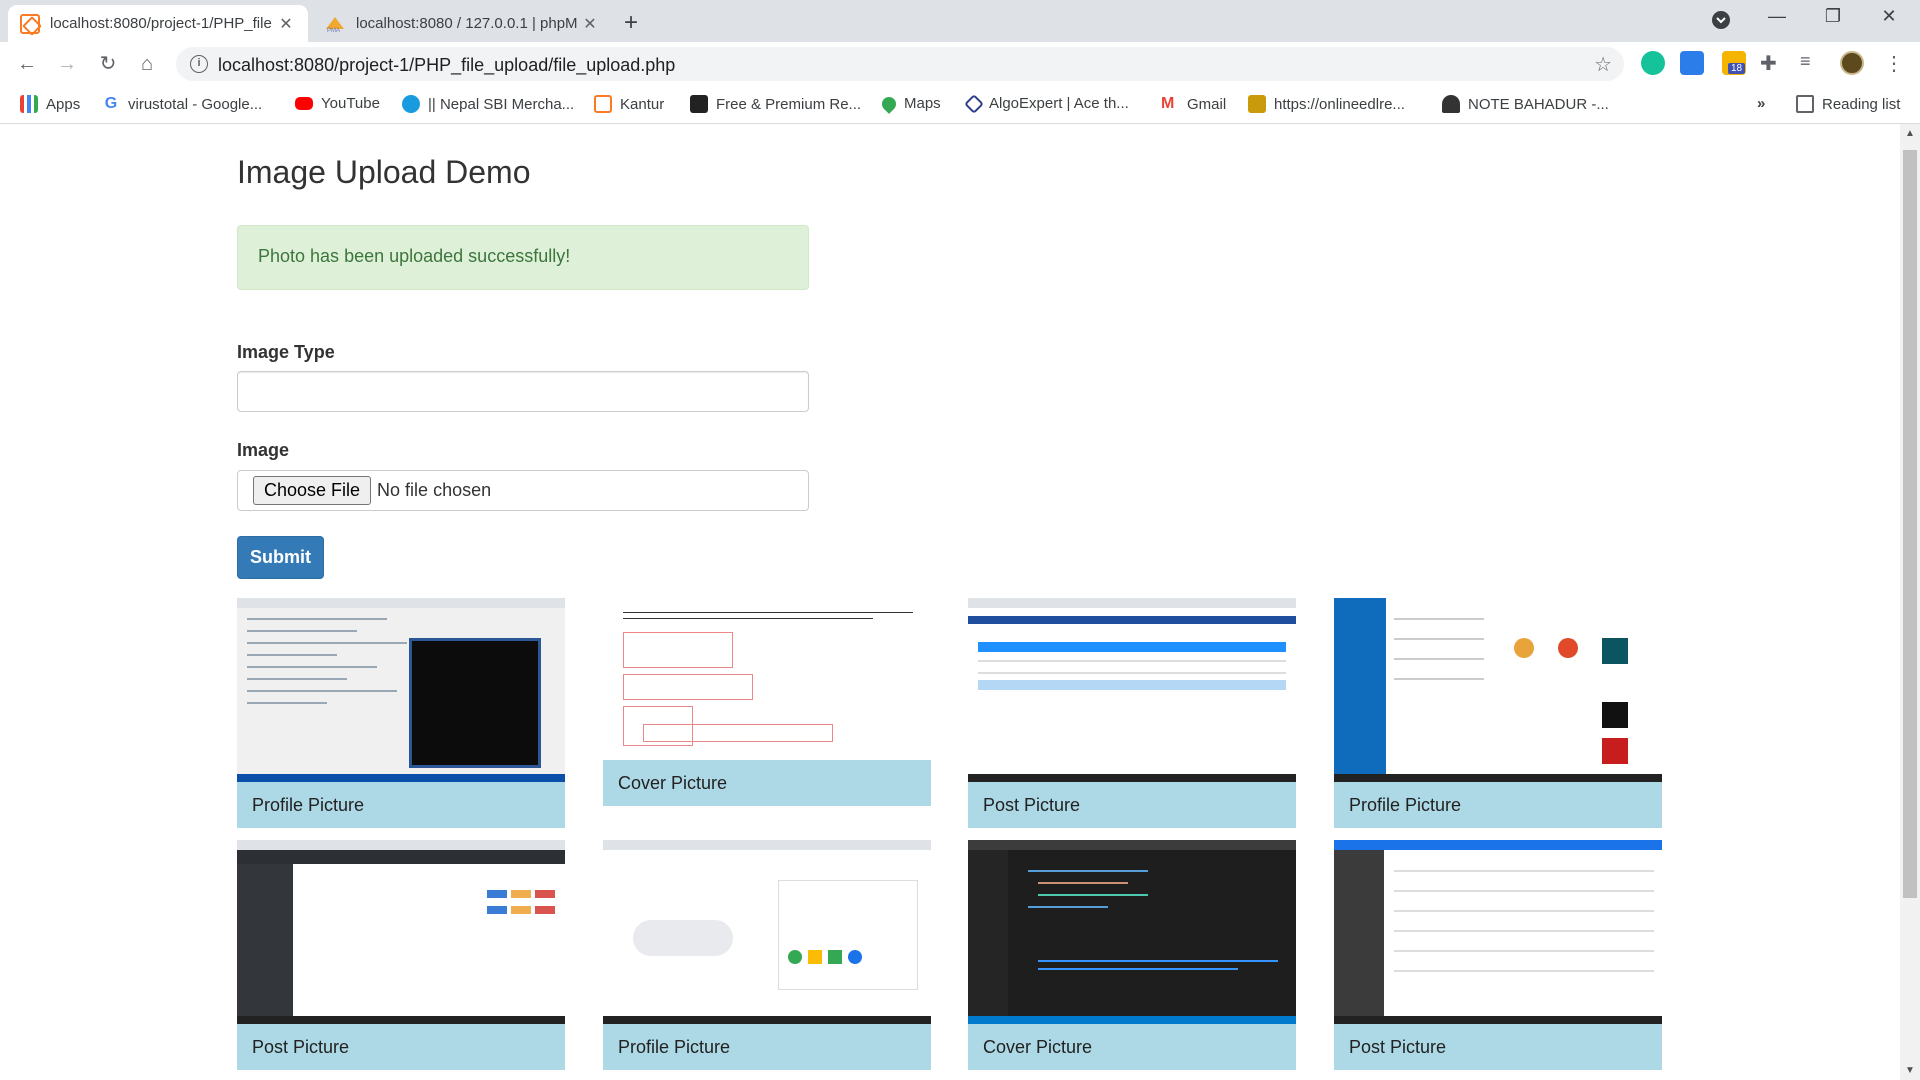  I want to click on window-close-button: ✕, so click(1889, 16).